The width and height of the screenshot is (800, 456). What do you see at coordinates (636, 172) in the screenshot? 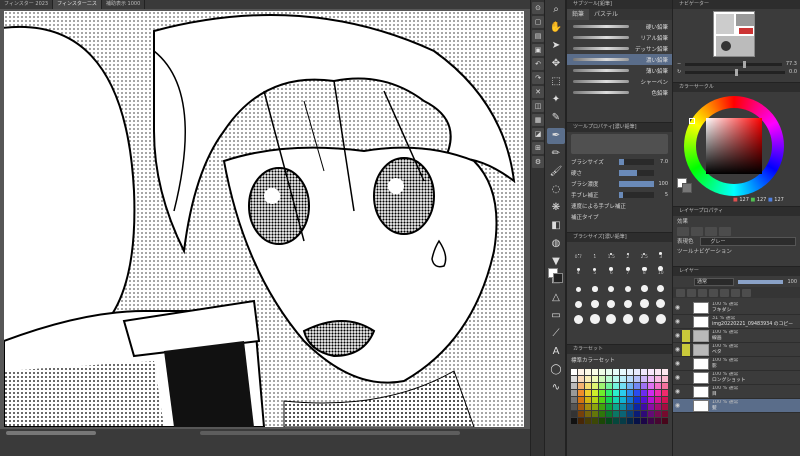
I see `prop-slider` at bounding box center [636, 172].